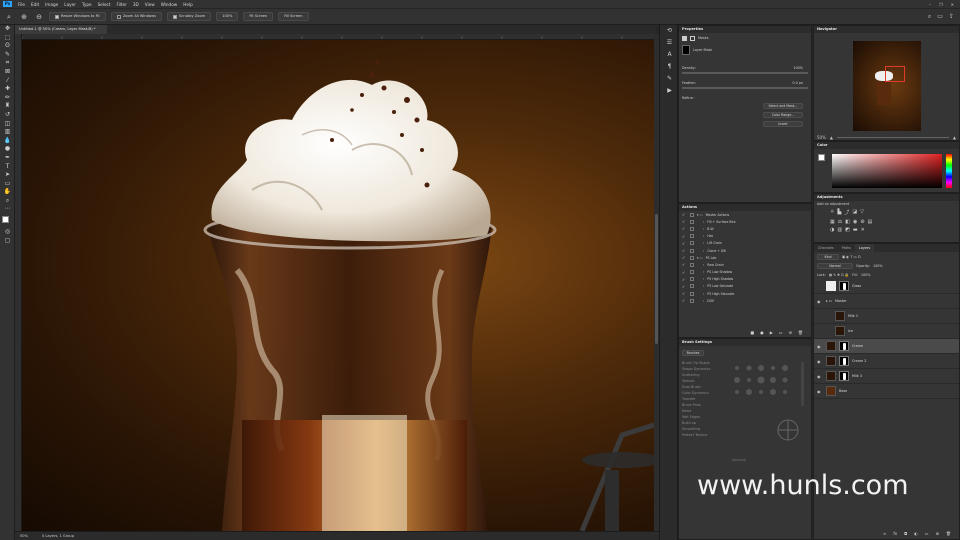  What do you see at coordinates (684, 38) in the screenshot?
I see `pixel-mask-icon` at bounding box center [684, 38].